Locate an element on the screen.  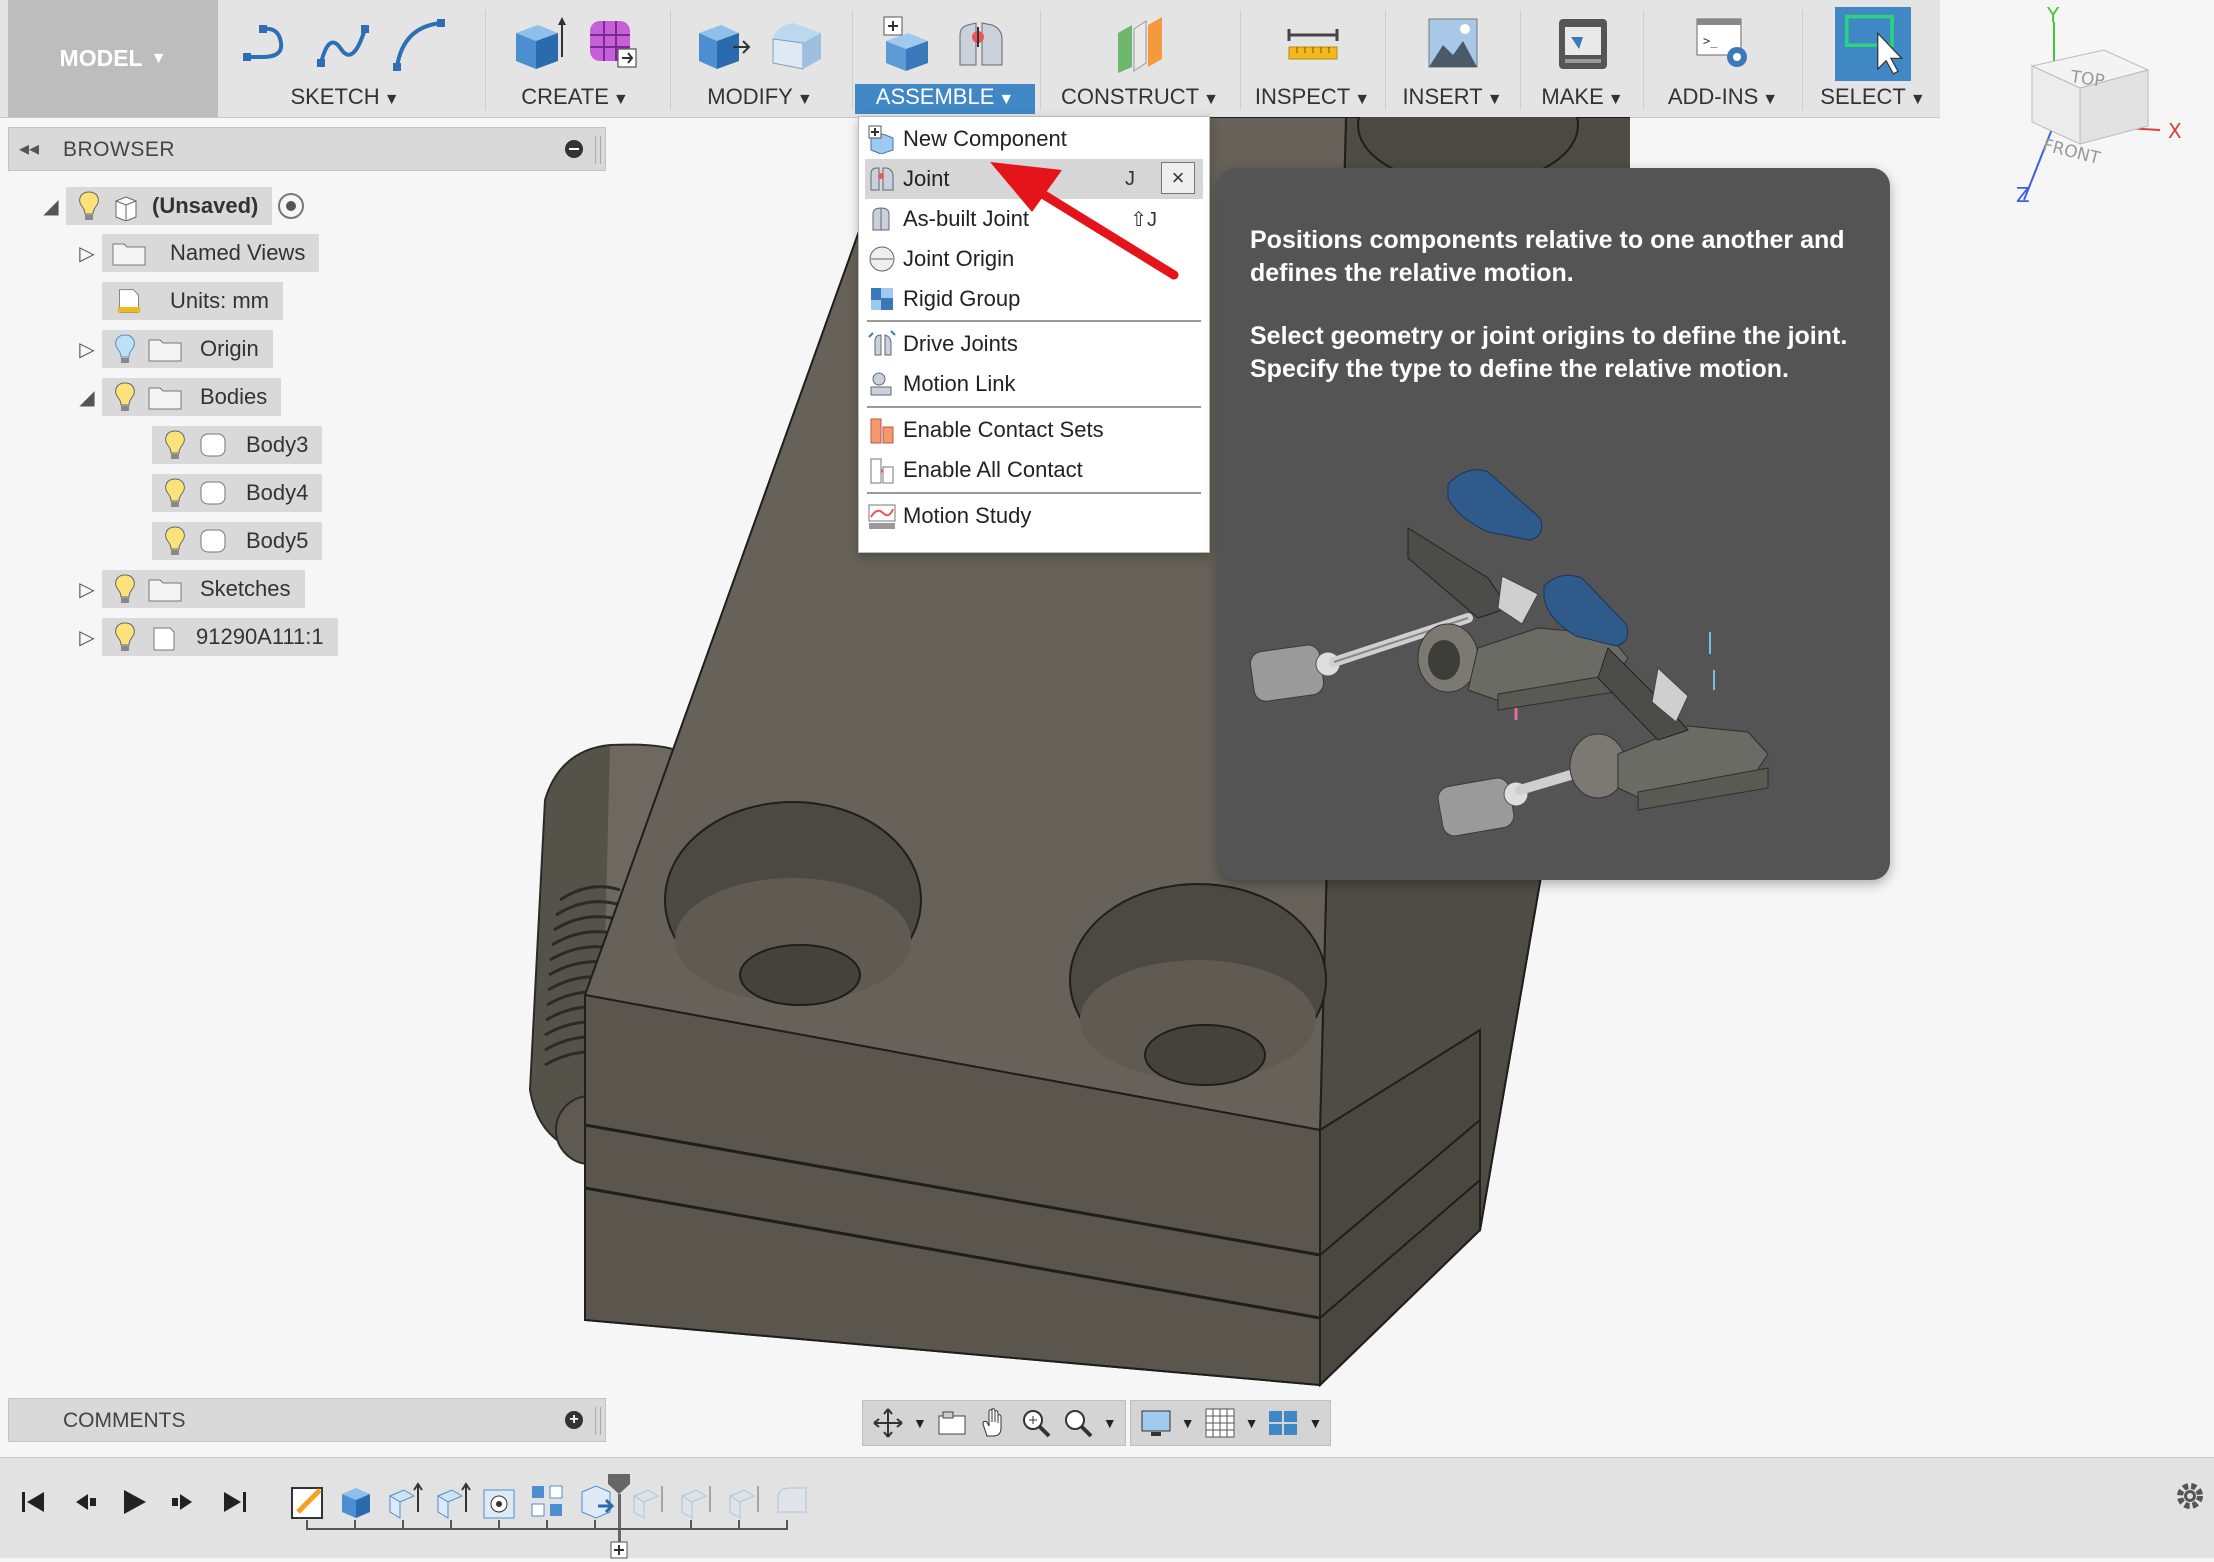
tree-row-body5: Body5 is located at coordinates (237, 541).